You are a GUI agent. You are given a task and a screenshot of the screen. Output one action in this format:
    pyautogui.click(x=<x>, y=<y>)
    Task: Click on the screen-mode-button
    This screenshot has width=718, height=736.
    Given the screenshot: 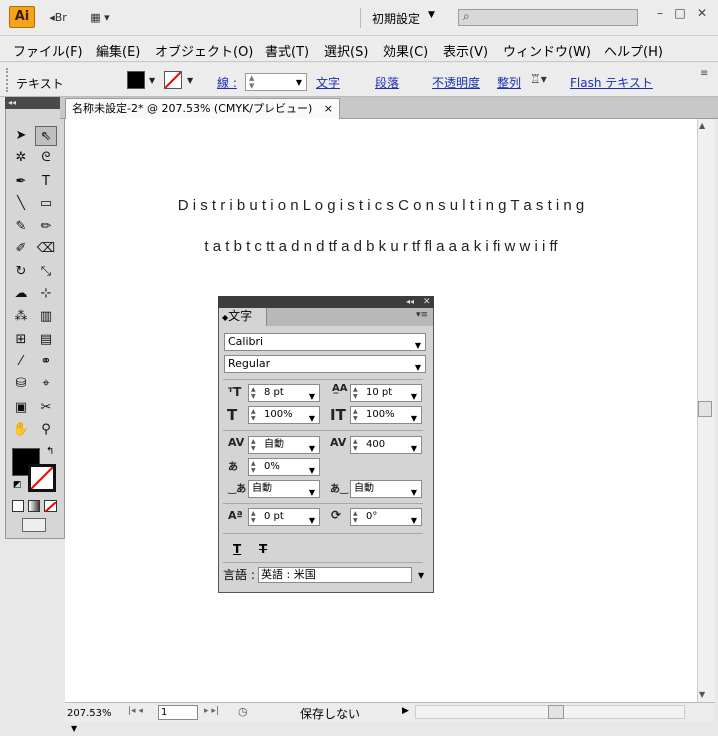 What is the action you would take?
    pyautogui.click(x=34, y=525)
    